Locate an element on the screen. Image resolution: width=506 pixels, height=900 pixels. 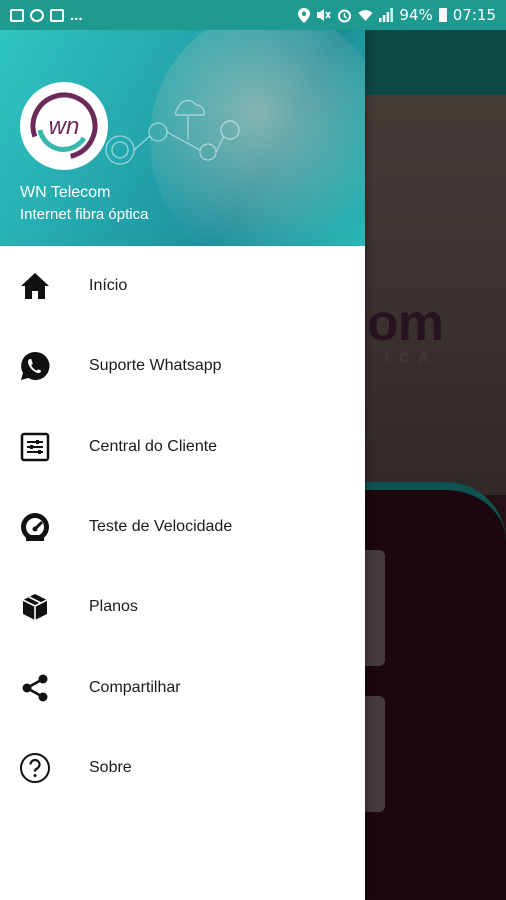
menu-item-inicio: Início is located at coordinates (182, 286).